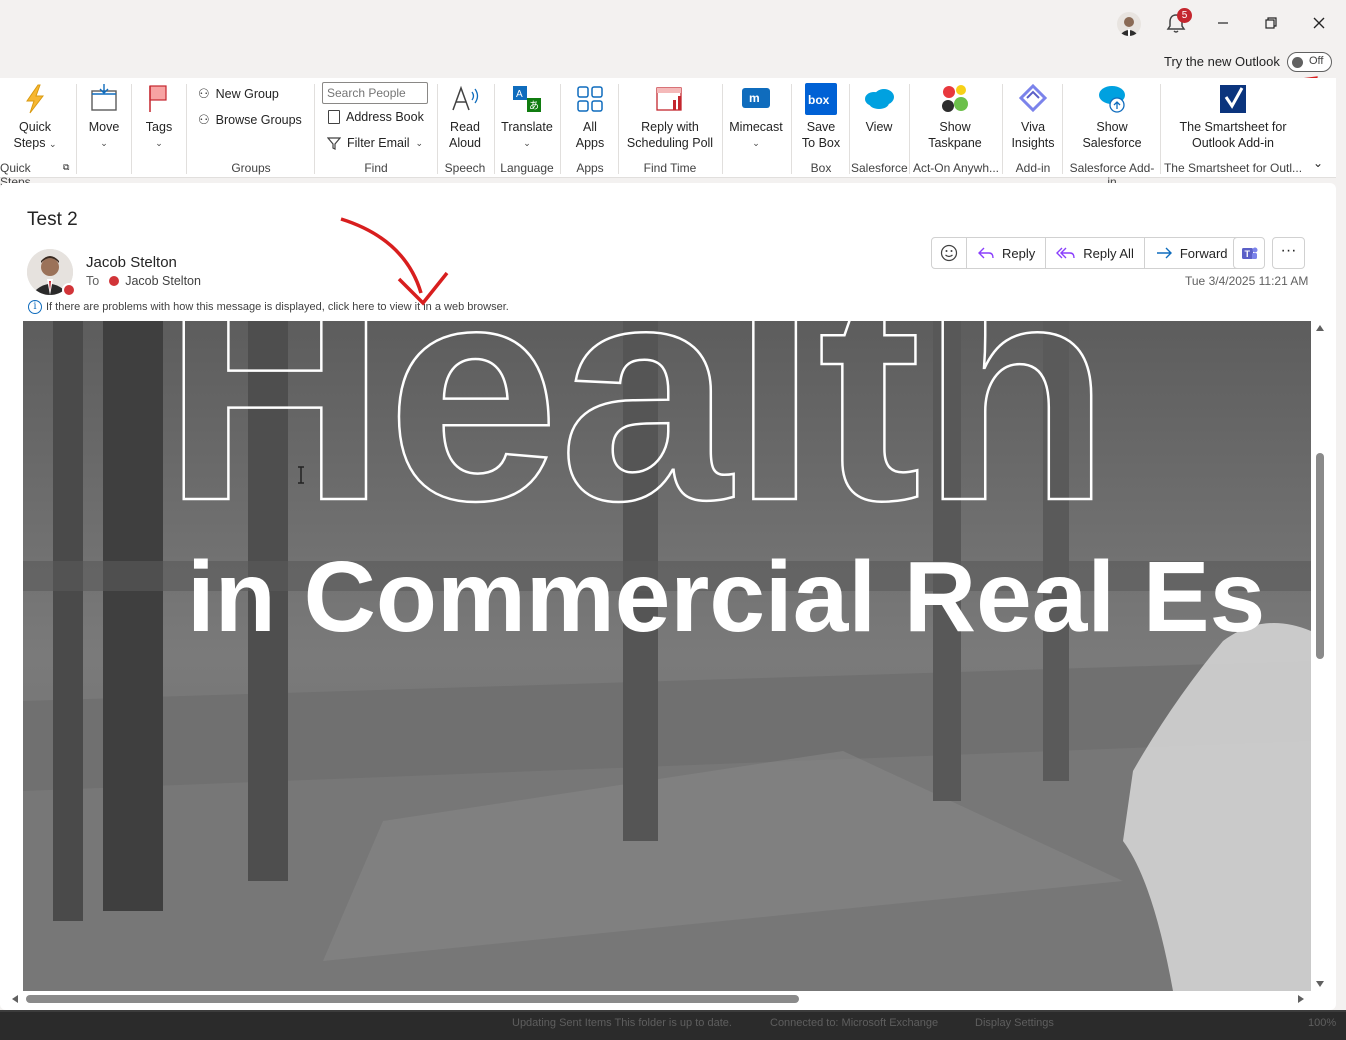  Describe the element at coordinates (1301, 999) in the screenshot. I see `scroll-right-arrow-icon` at that location.